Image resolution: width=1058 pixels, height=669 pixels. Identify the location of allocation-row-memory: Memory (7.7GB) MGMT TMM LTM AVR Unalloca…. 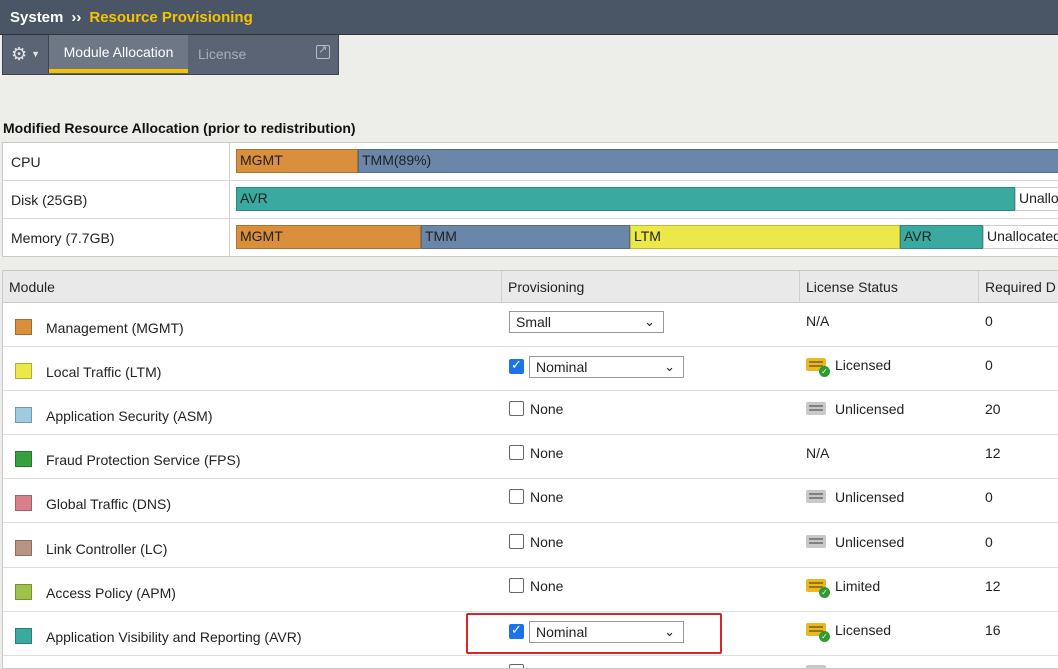
(530, 238).